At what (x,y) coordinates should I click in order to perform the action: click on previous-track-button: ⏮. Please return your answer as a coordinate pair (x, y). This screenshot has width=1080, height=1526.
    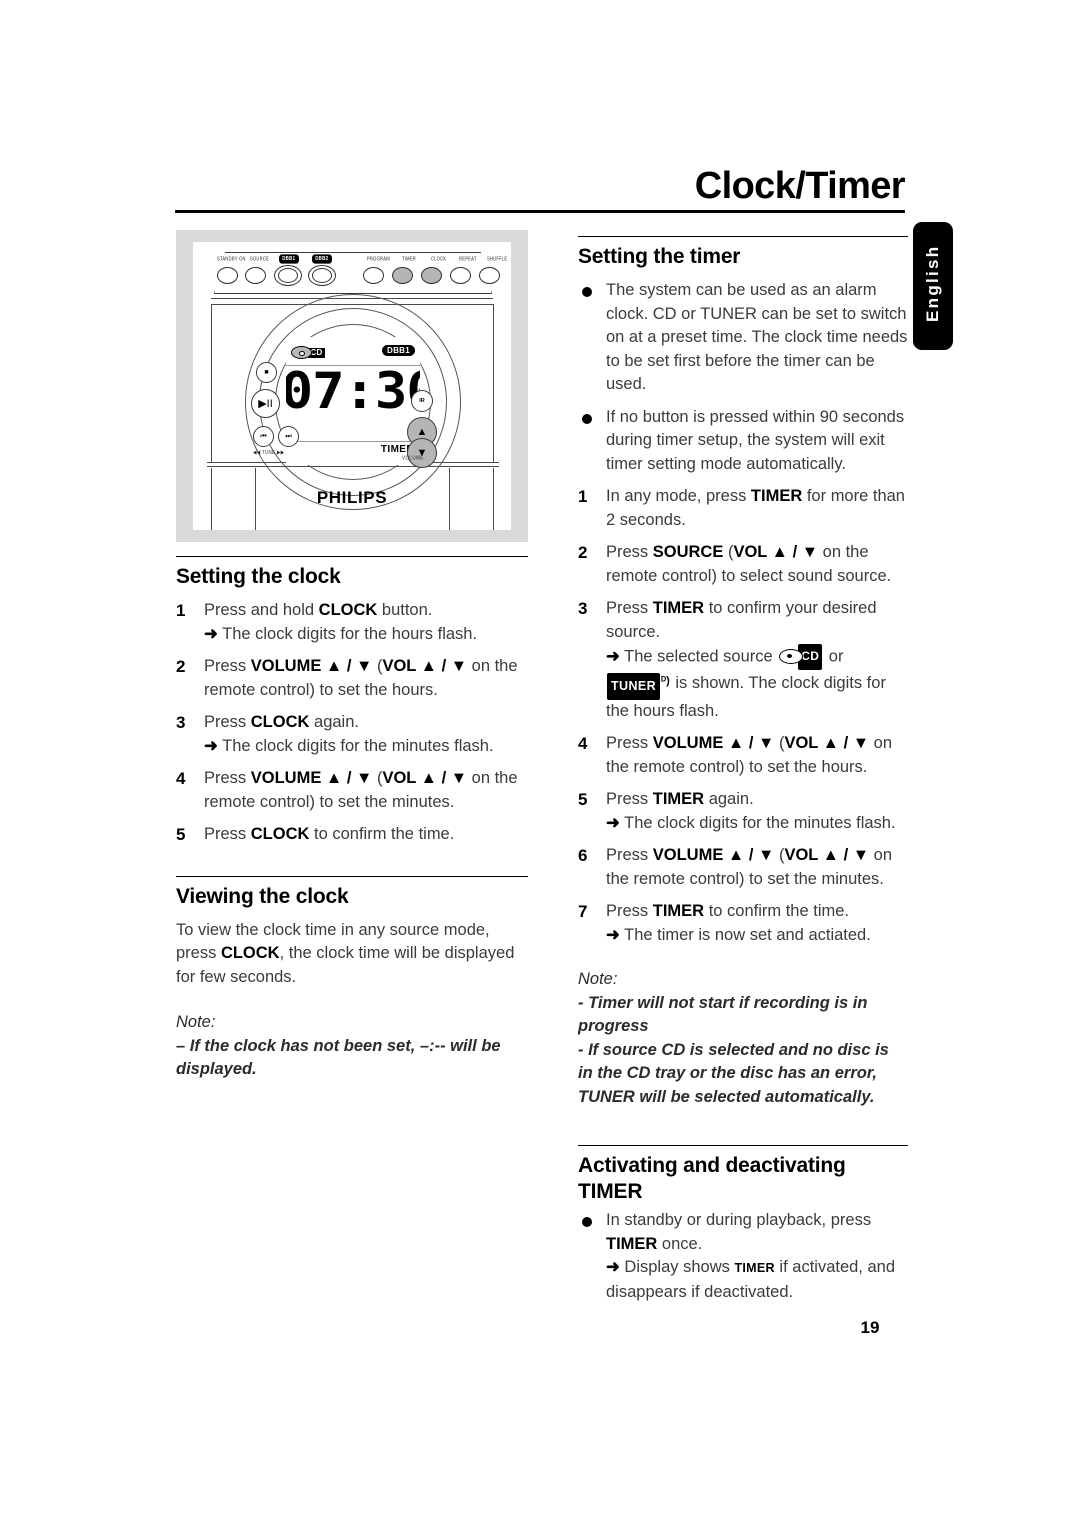
    Looking at the image, I should click on (263, 436).